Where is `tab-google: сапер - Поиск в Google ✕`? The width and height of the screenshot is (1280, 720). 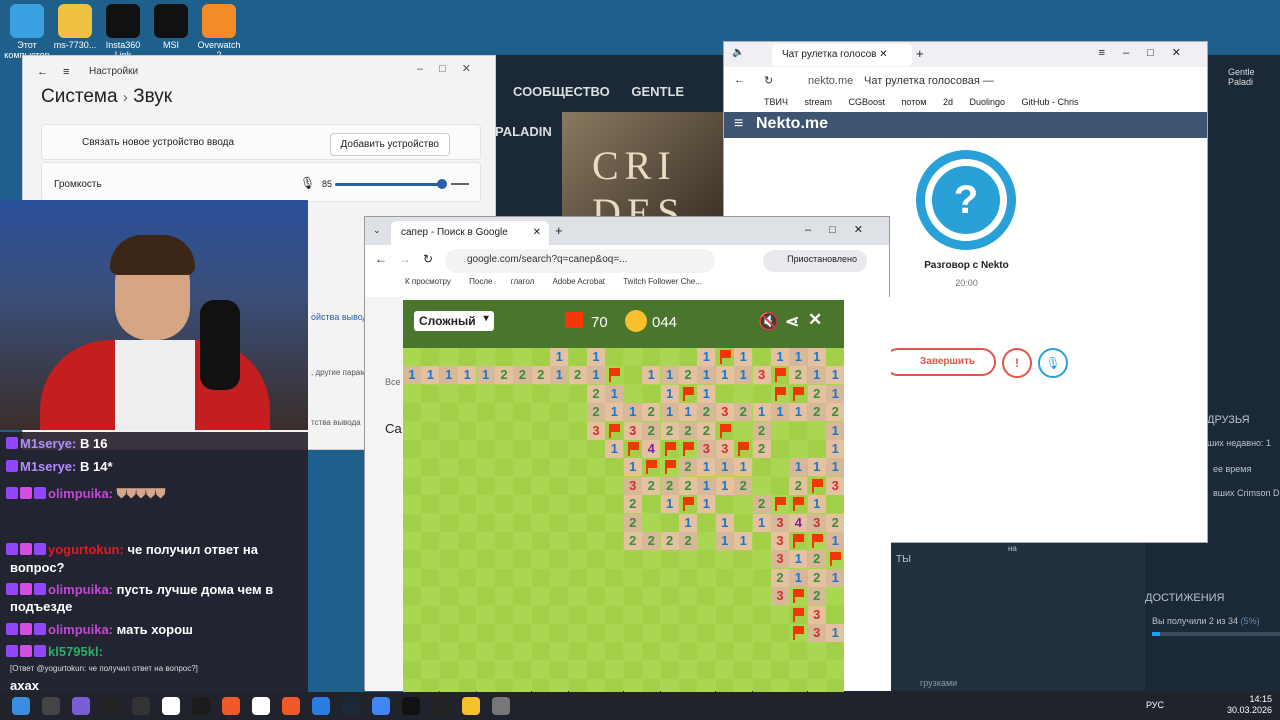 tab-google: сапер - Поиск в Google ✕ is located at coordinates (470, 233).